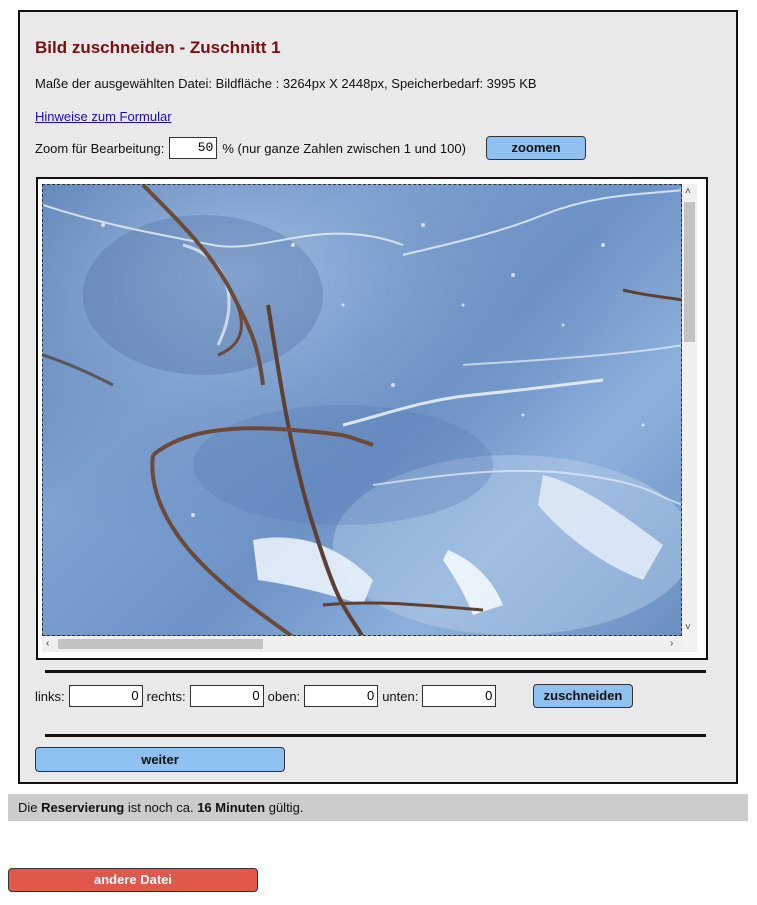 The height and width of the screenshot is (905, 757). What do you see at coordinates (100, 148) in the screenshot?
I see `zoom-label: Zoom für Bearbeitung:` at bounding box center [100, 148].